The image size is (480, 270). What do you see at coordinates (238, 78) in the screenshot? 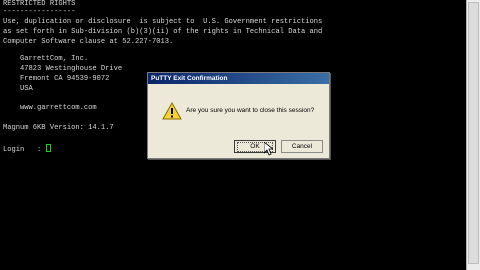
I see `dialog-title: PuTTY Exit Confirmation` at bounding box center [238, 78].